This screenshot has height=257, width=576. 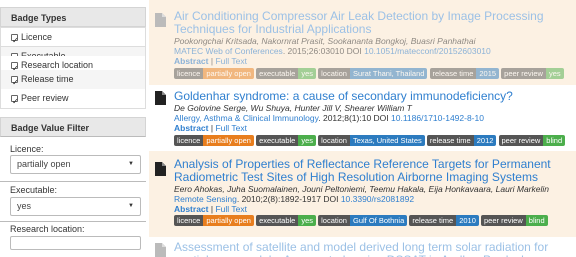 I want to click on location-badge: location Surat Thani, Thailand, so click(x=373, y=73).